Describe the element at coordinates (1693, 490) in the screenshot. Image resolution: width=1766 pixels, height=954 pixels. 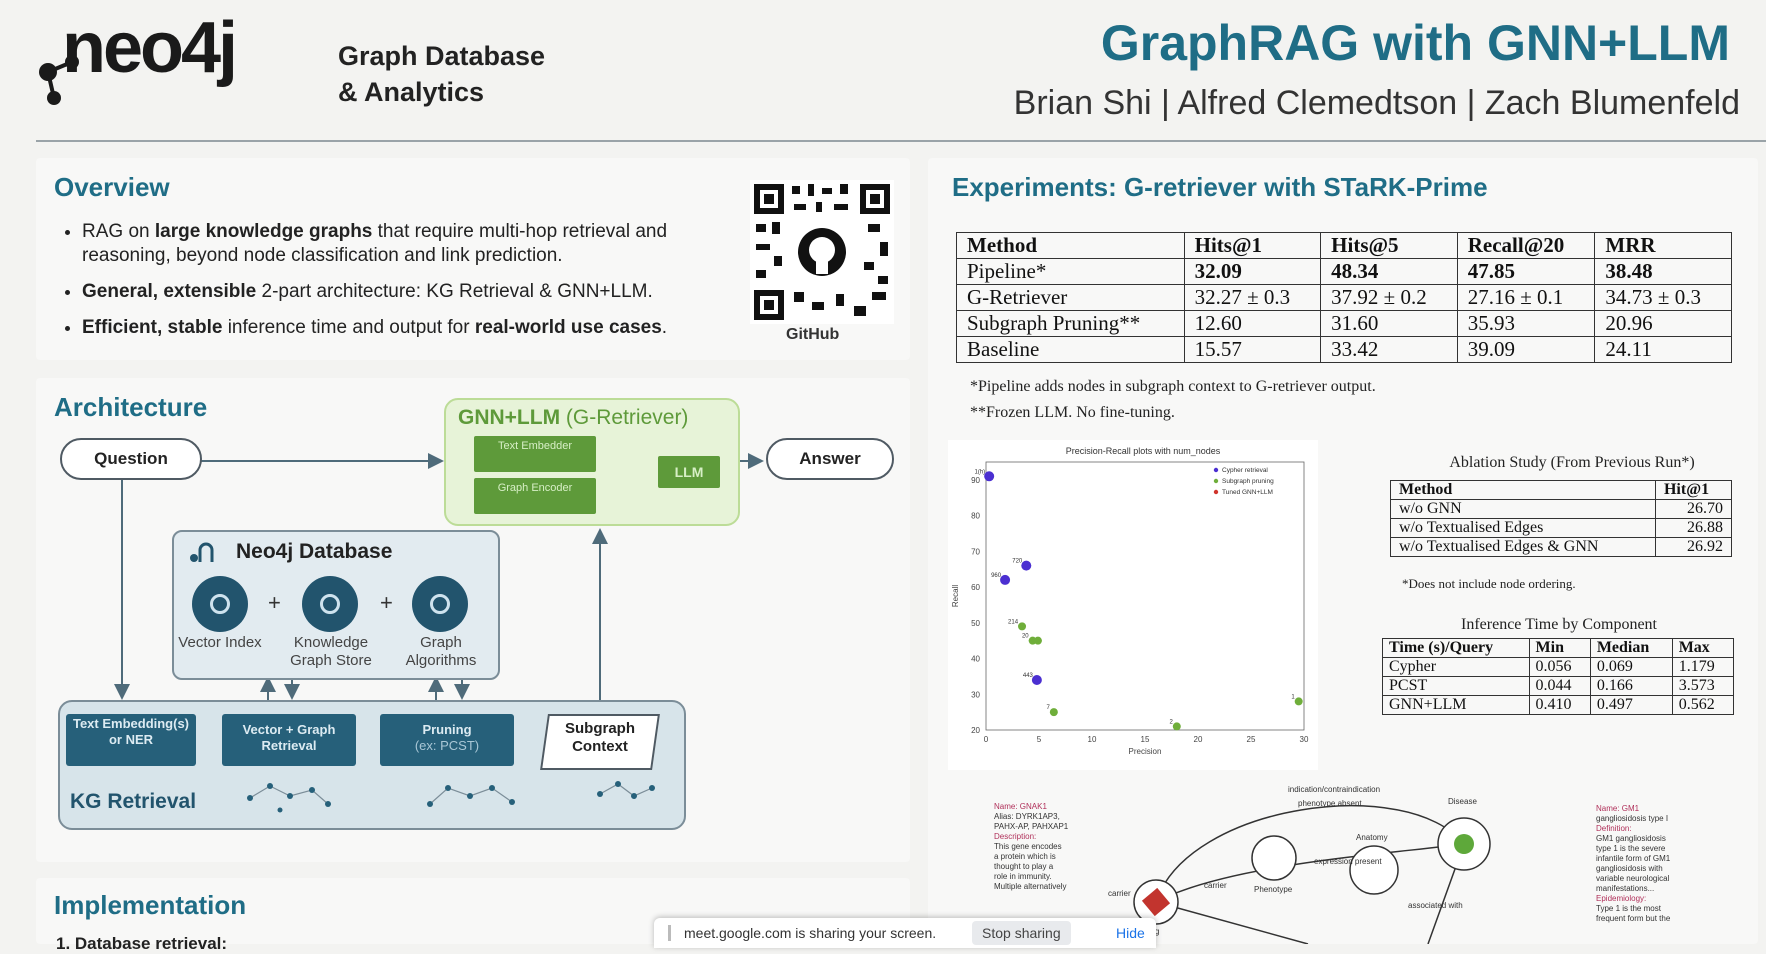
I see `table-header-cell: Hit@1` at that location.